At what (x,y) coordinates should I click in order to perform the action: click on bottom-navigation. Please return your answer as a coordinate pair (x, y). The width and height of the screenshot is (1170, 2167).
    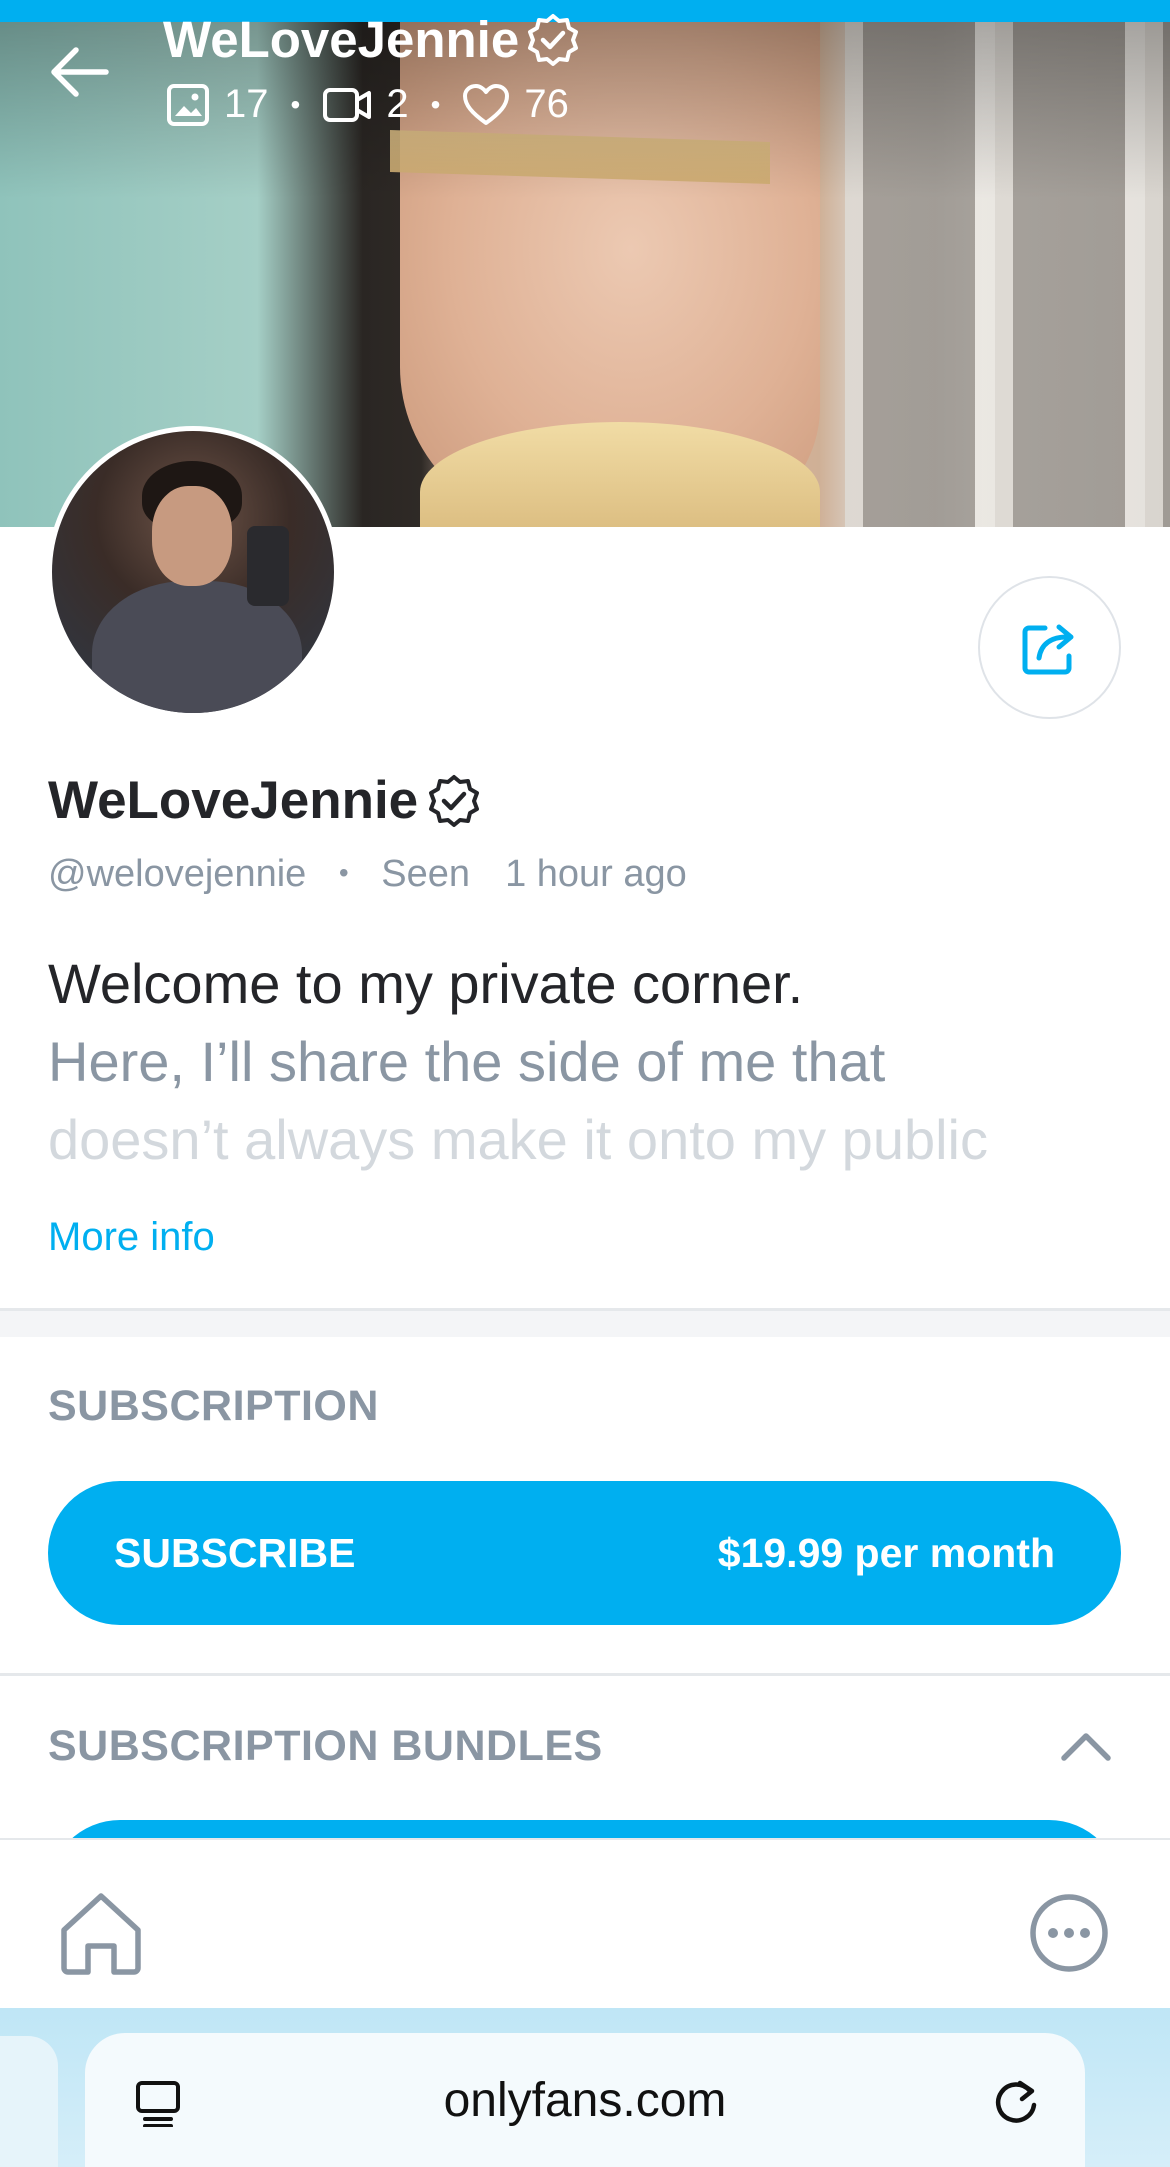
    Looking at the image, I should click on (585, 1923).